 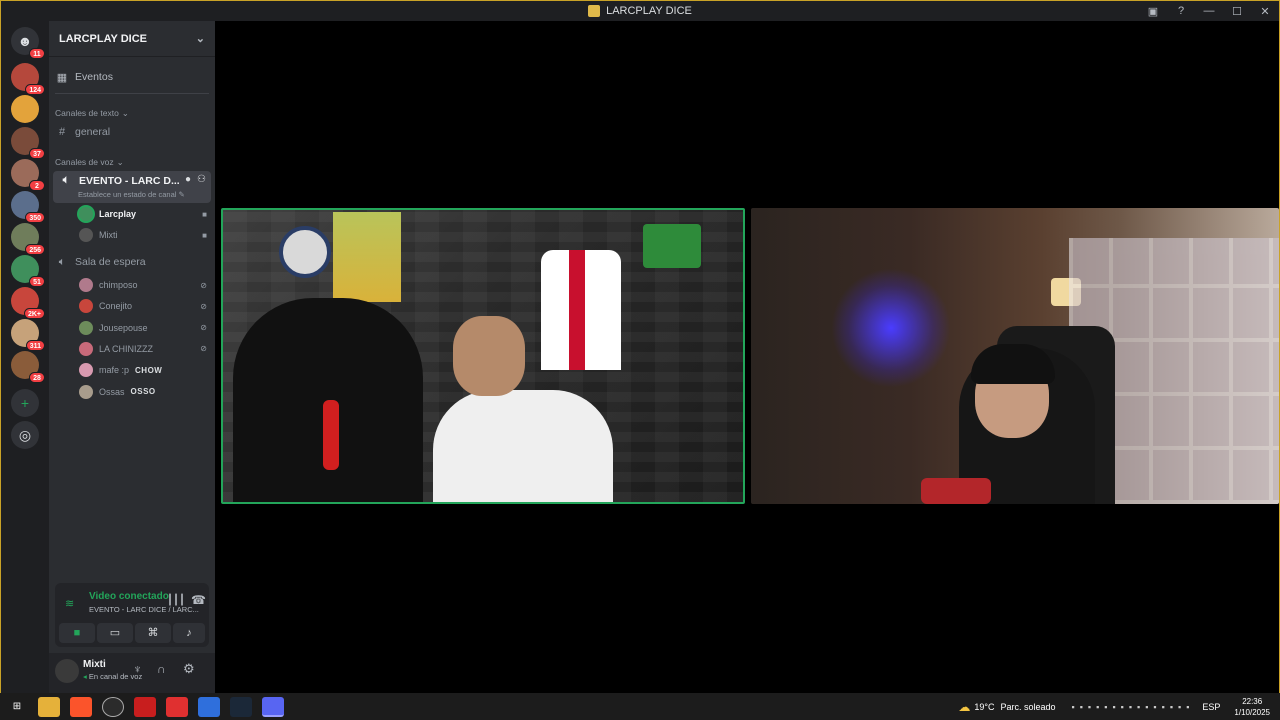 What do you see at coordinates (28, 207) in the screenshot?
I see `server-icon: 350` at bounding box center [28, 207].